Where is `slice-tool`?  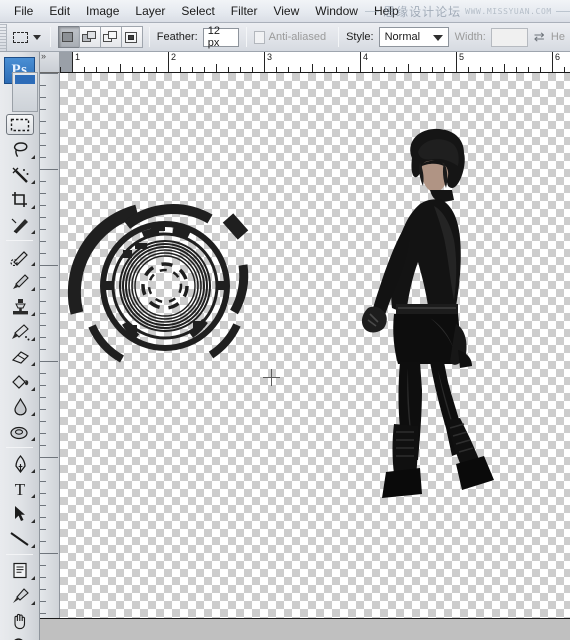
slice-tool is located at coordinates (20, 224).